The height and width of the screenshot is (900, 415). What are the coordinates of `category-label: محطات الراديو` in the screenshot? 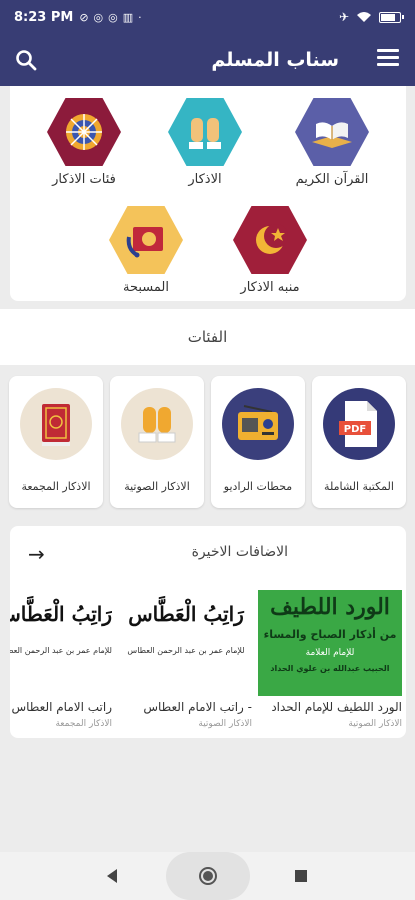 It's located at (258, 486).